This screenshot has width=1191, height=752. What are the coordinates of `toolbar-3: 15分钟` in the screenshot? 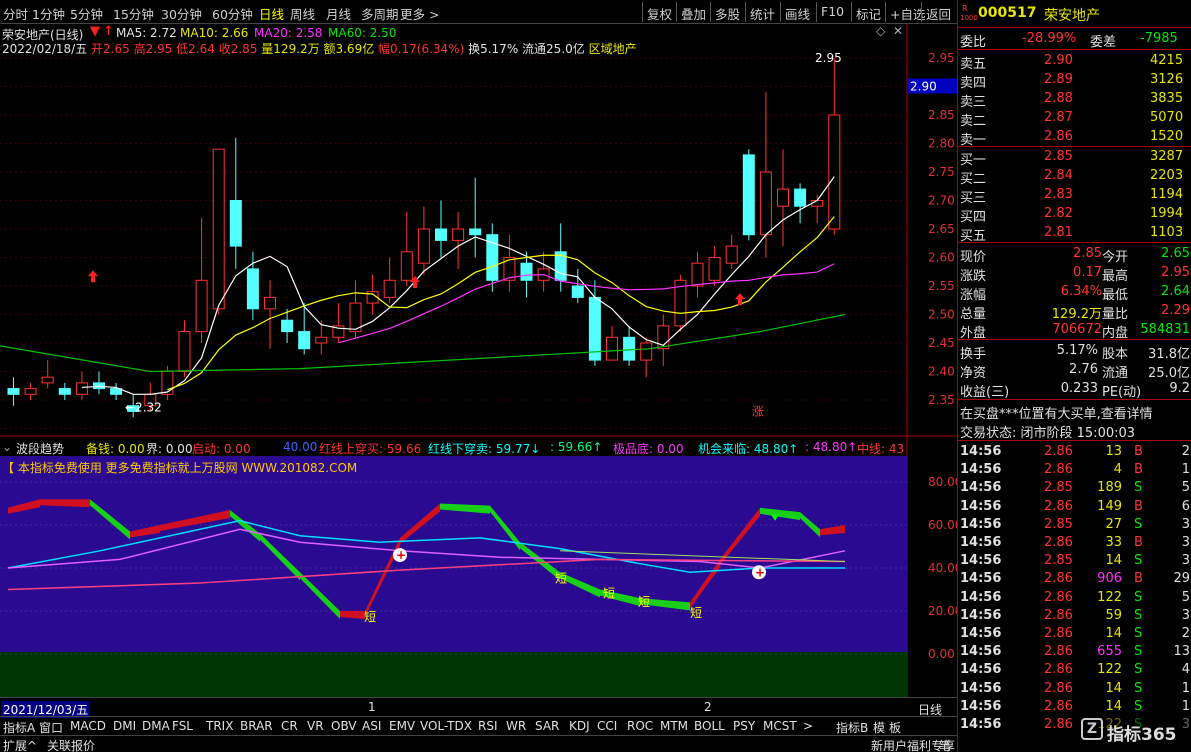 It's located at (133, 13).